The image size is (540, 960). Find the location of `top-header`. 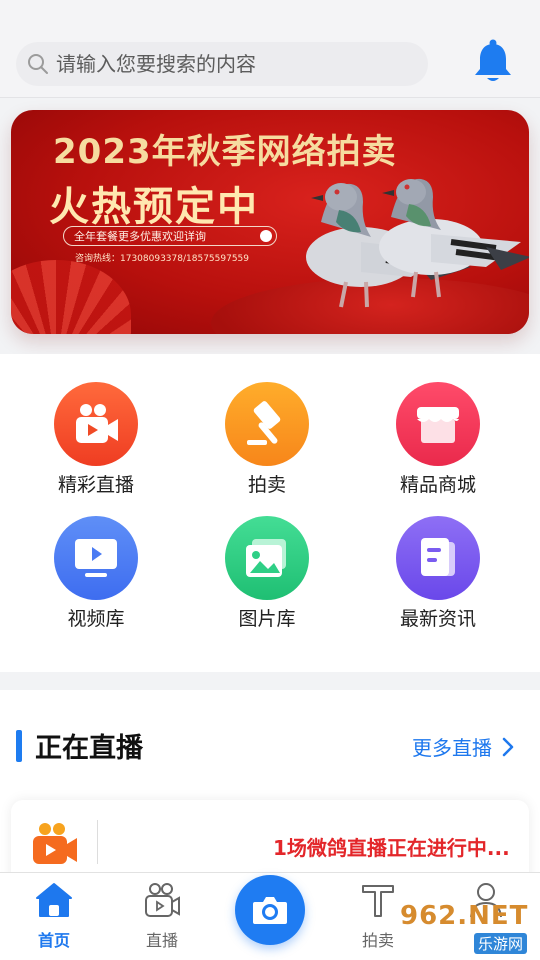

top-header is located at coordinates (270, 49).